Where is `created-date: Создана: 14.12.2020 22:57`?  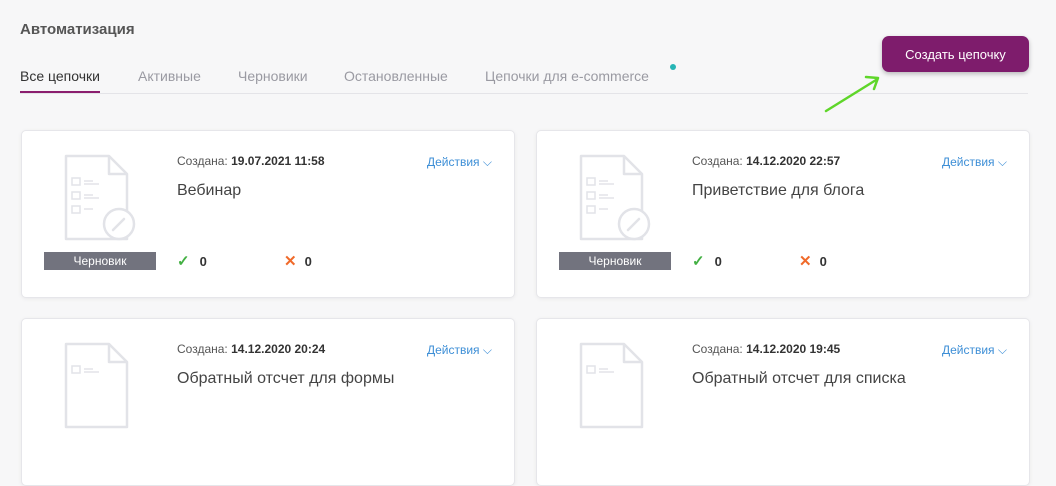 created-date: Создана: 14.12.2020 22:57 is located at coordinates (766, 161).